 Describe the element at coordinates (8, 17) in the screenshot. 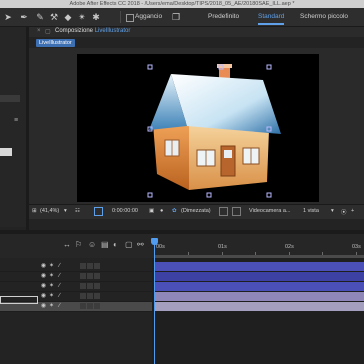

I see `selection-tool-icon: ➤` at that location.